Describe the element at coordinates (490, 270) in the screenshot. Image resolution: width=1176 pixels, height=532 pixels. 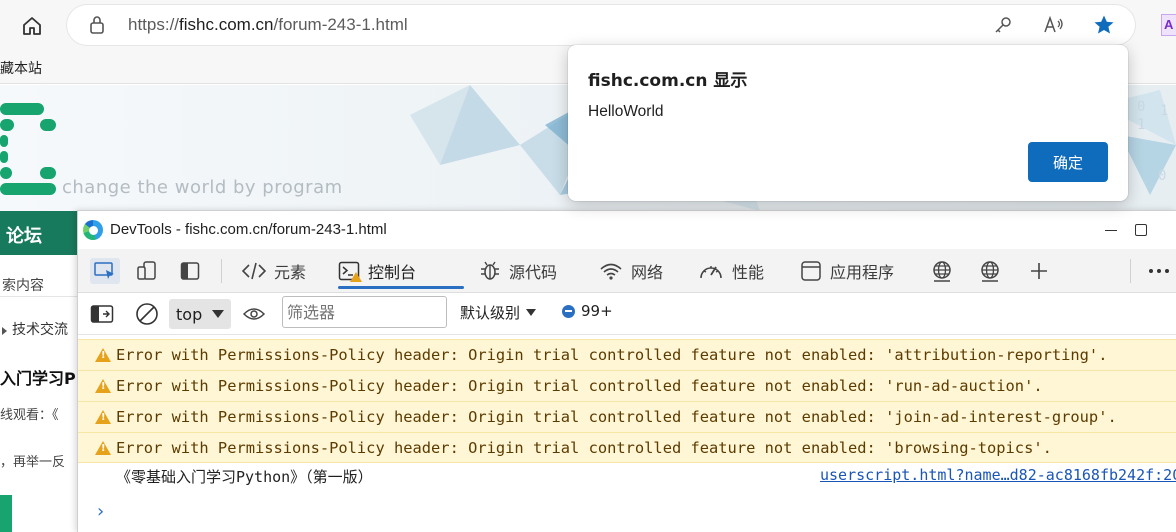
I see `bug-icon` at that location.